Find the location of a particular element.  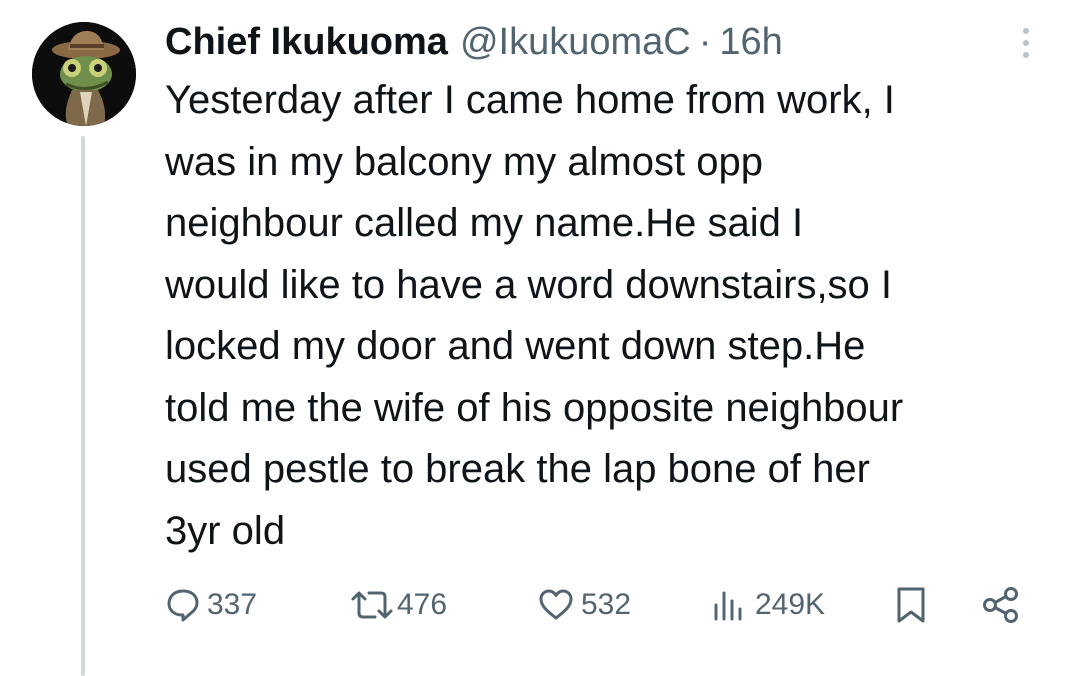

reply-count: 337 is located at coordinates (232, 604).